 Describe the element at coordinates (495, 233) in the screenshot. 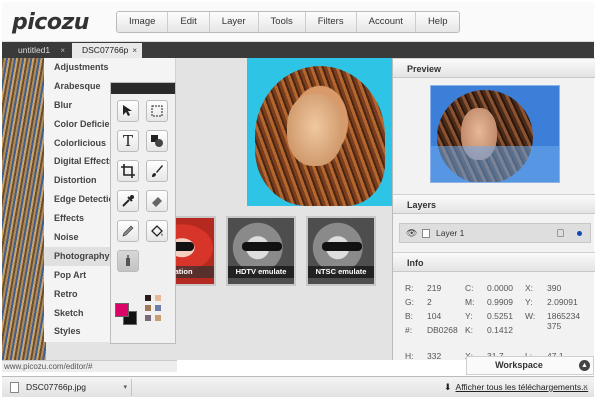

I see `layer-row: 👁 Layer 1` at that location.